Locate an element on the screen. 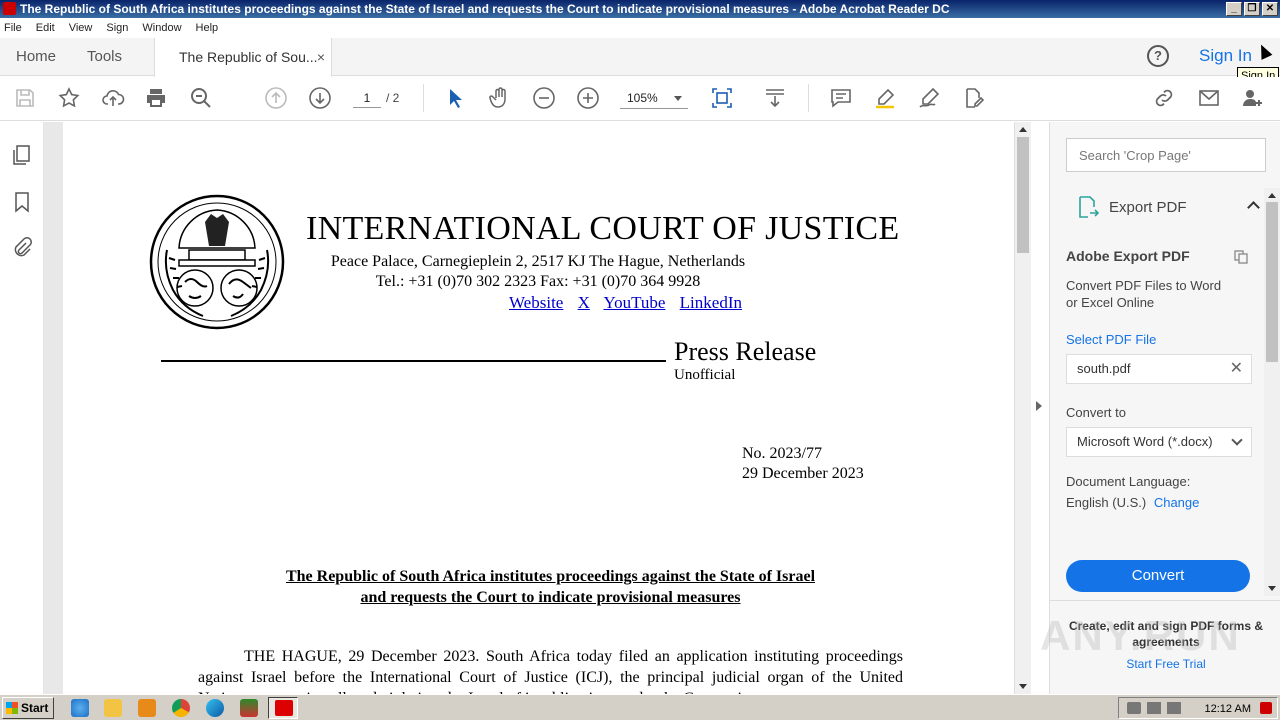 The width and height of the screenshot is (1280, 720). bookmark-star-icon is located at coordinates (69, 98).